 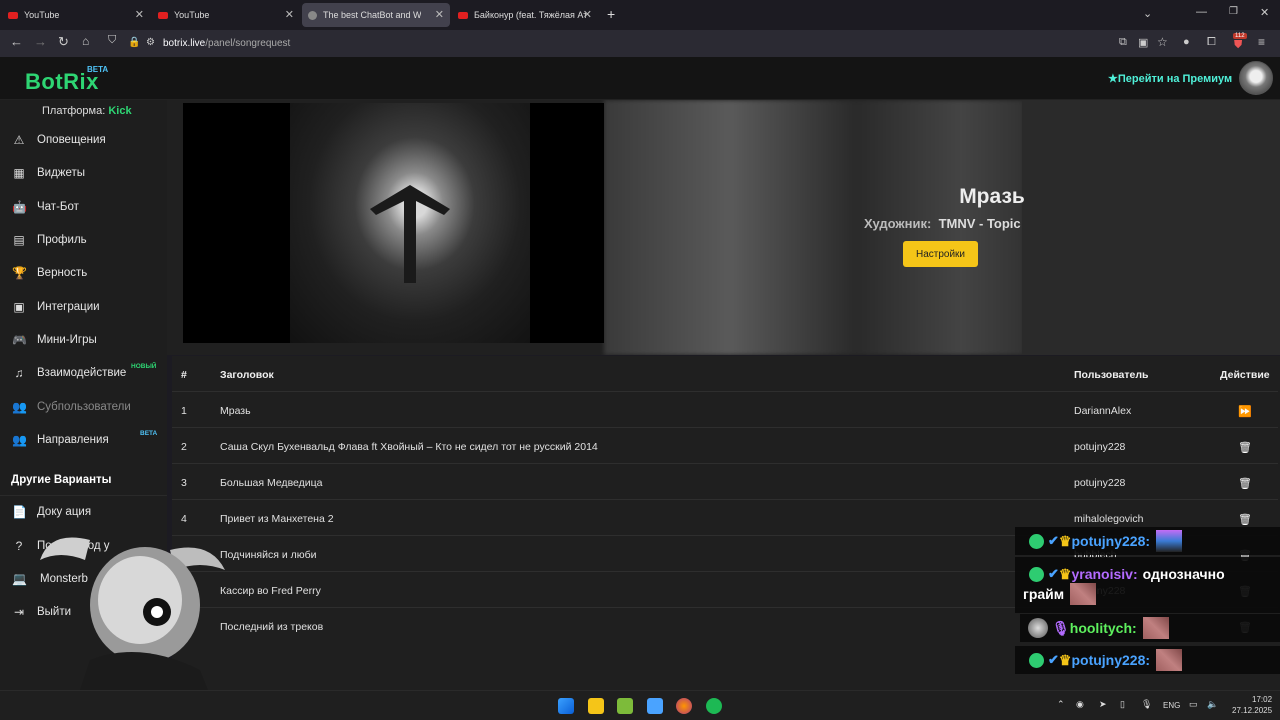 I want to click on language-indicator: ENG, so click(x=1171, y=705).